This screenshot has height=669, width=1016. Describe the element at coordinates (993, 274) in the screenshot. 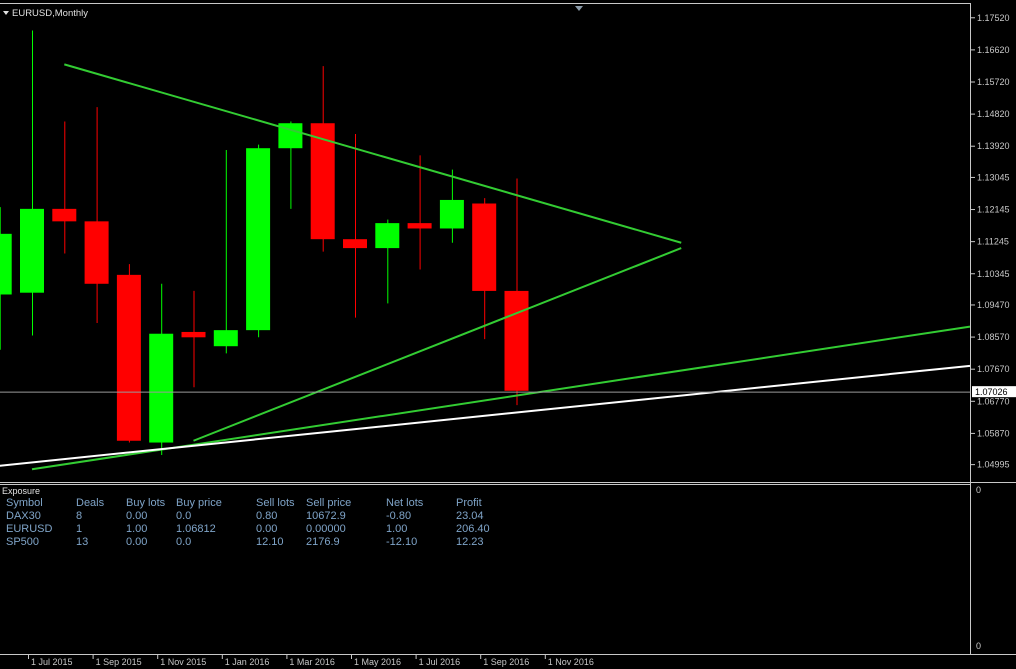

I see `price-tick-label: 1.10345` at that location.